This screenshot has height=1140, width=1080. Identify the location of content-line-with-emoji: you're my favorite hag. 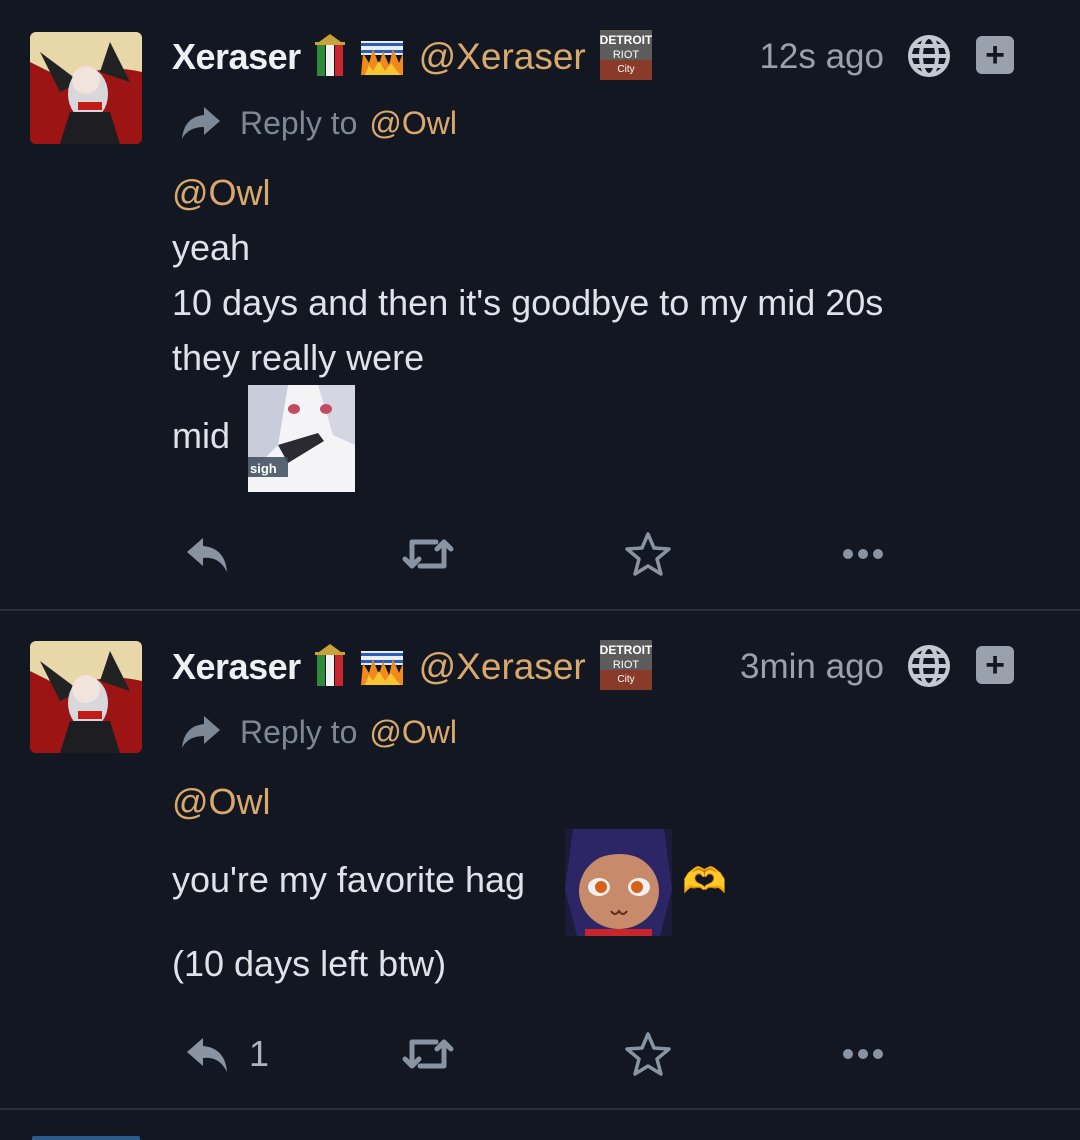
(348, 879).